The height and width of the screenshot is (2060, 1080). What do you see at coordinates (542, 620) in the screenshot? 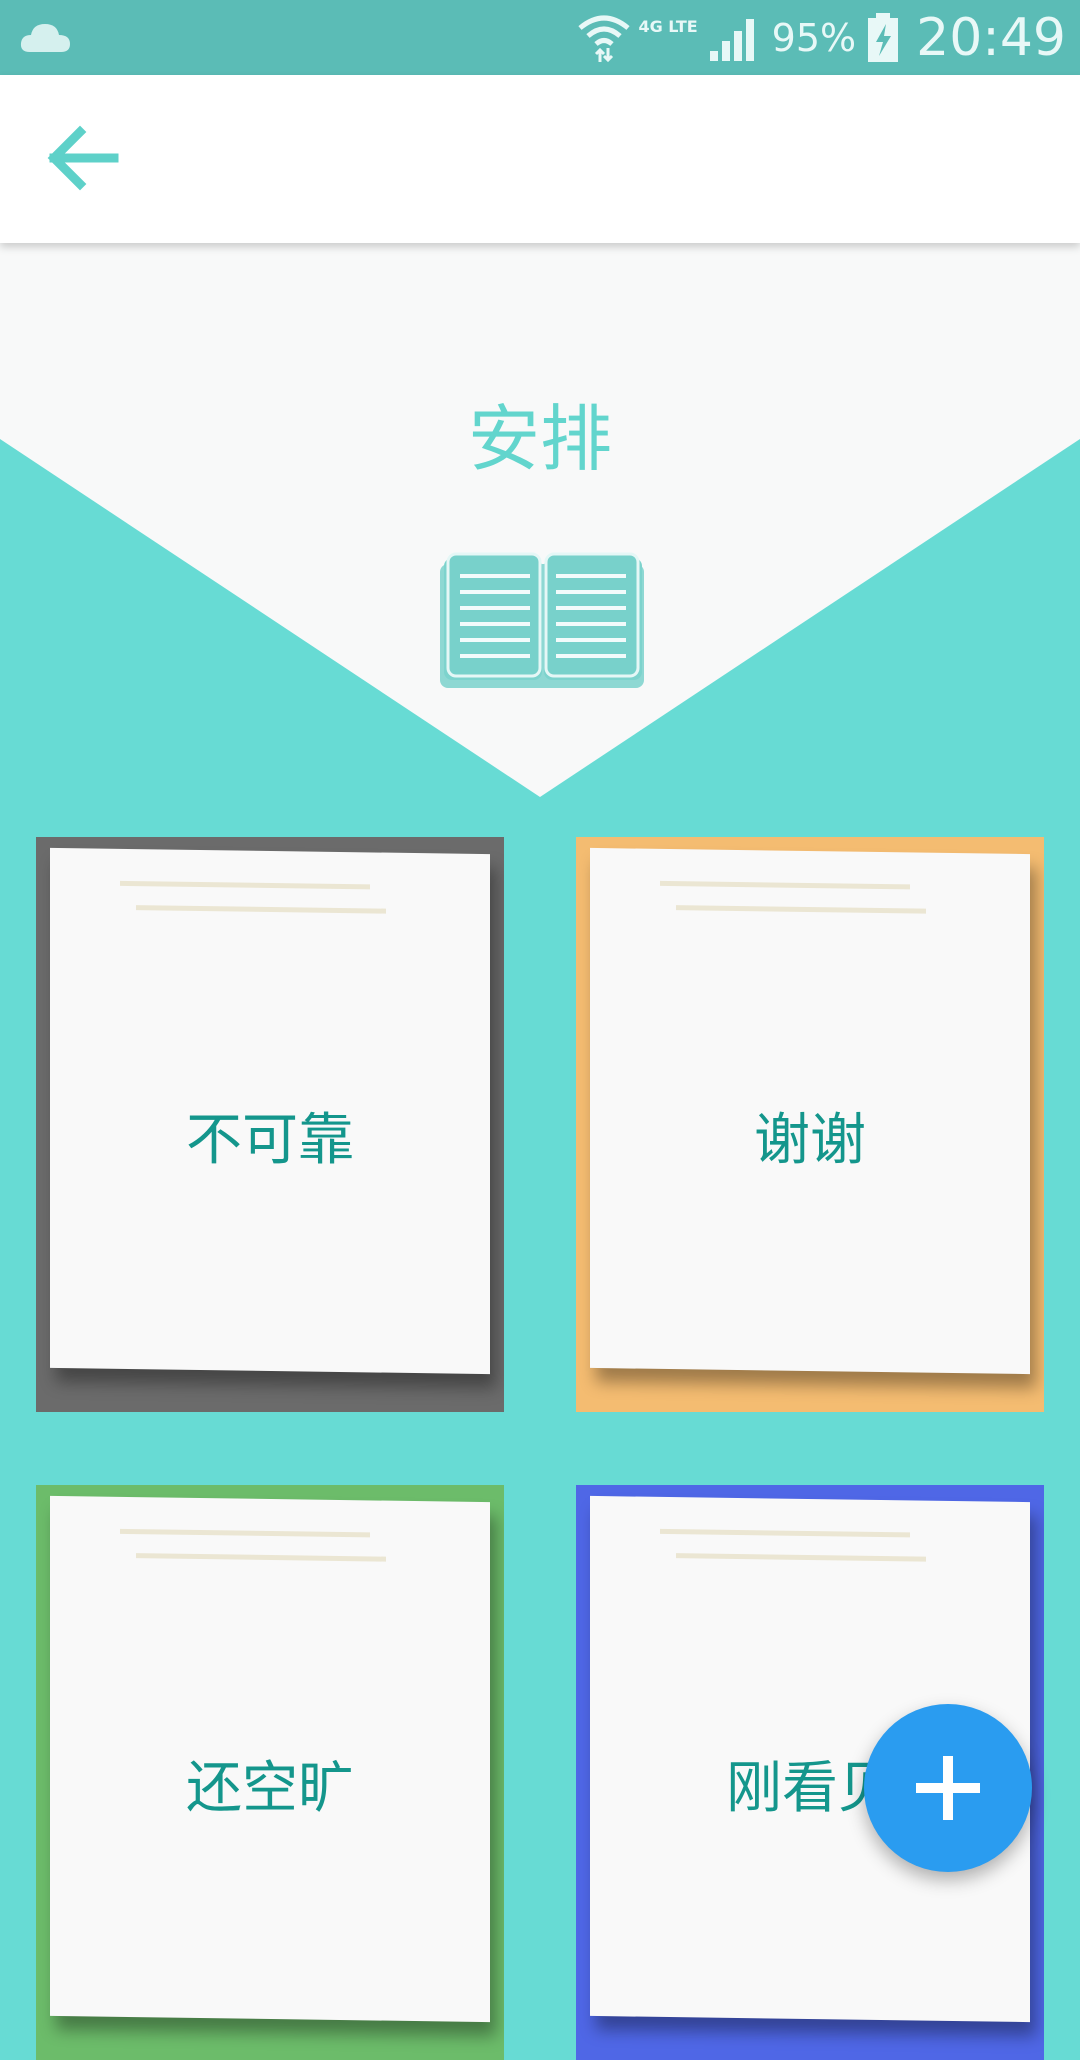
I see `open-book-icon` at bounding box center [542, 620].